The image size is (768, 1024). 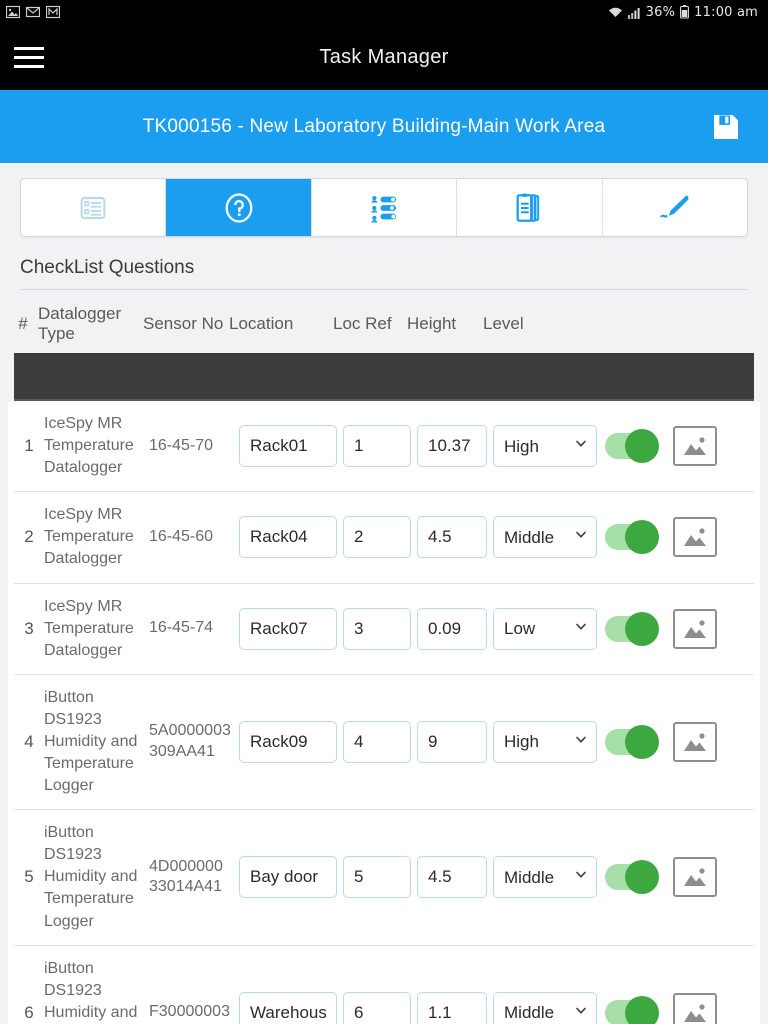 What do you see at coordinates (29, 741) in the screenshot?
I see `row-index: 4` at bounding box center [29, 741].